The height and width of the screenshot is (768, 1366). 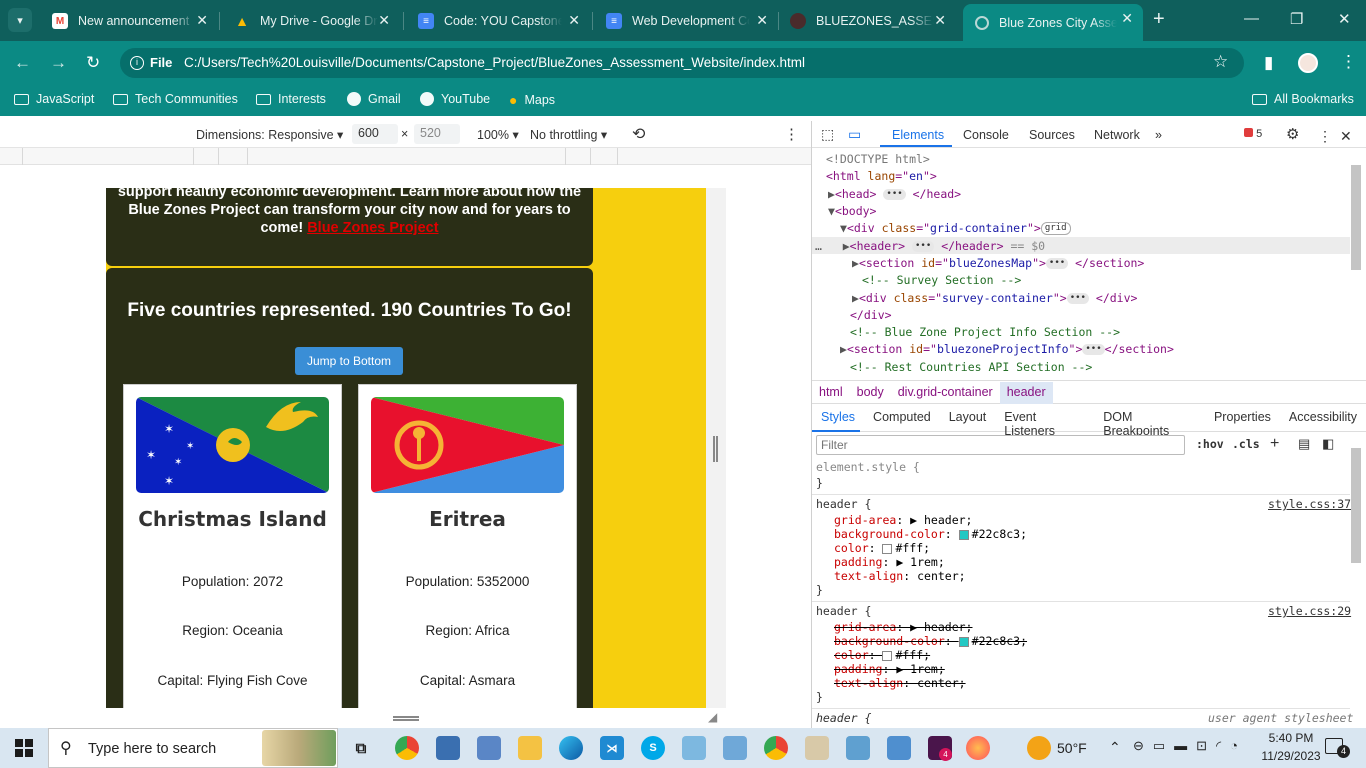 What do you see at coordinates (1053, 22) in the screenshot?
I see `browser-tab-active: Blue Zones City Asses ✕` at bounding box center [1053, 22].